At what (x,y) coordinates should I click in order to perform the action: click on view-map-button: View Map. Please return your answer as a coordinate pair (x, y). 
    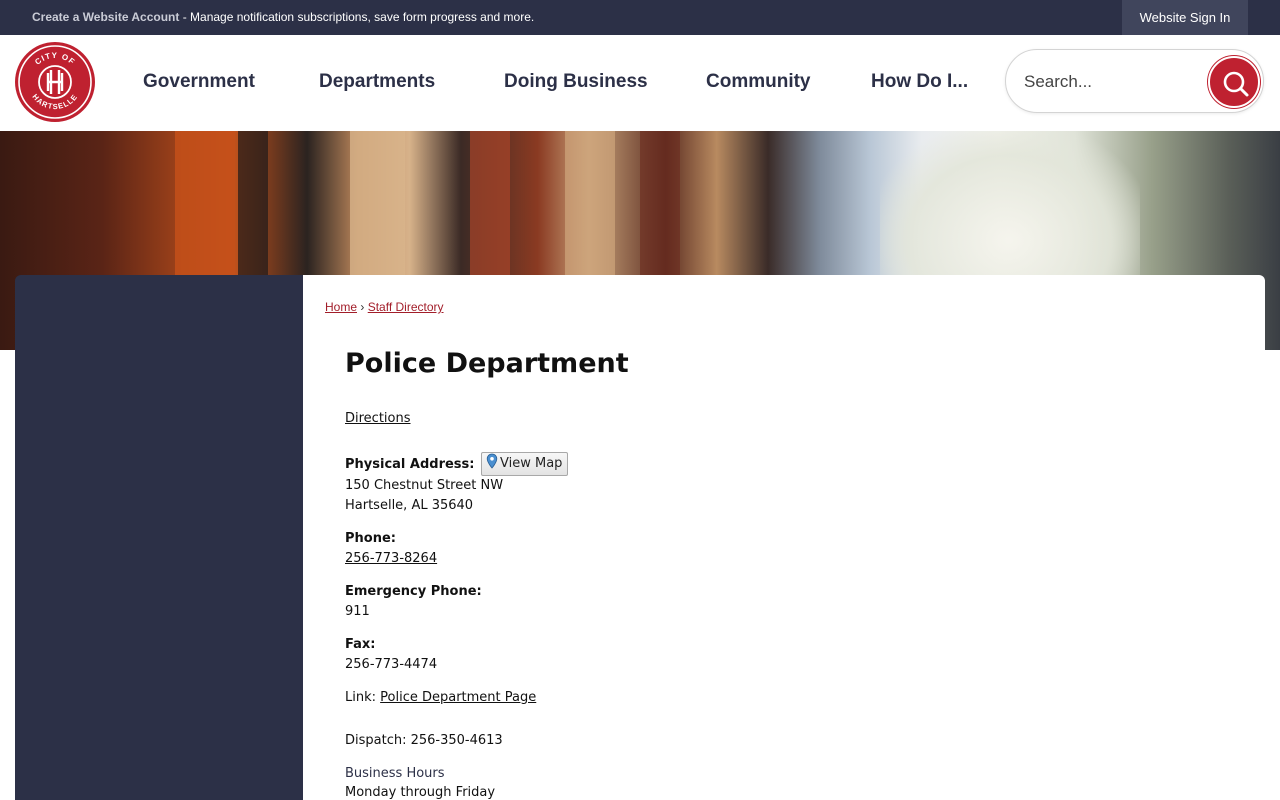
    Looking at the image, I should click on (525, 464).